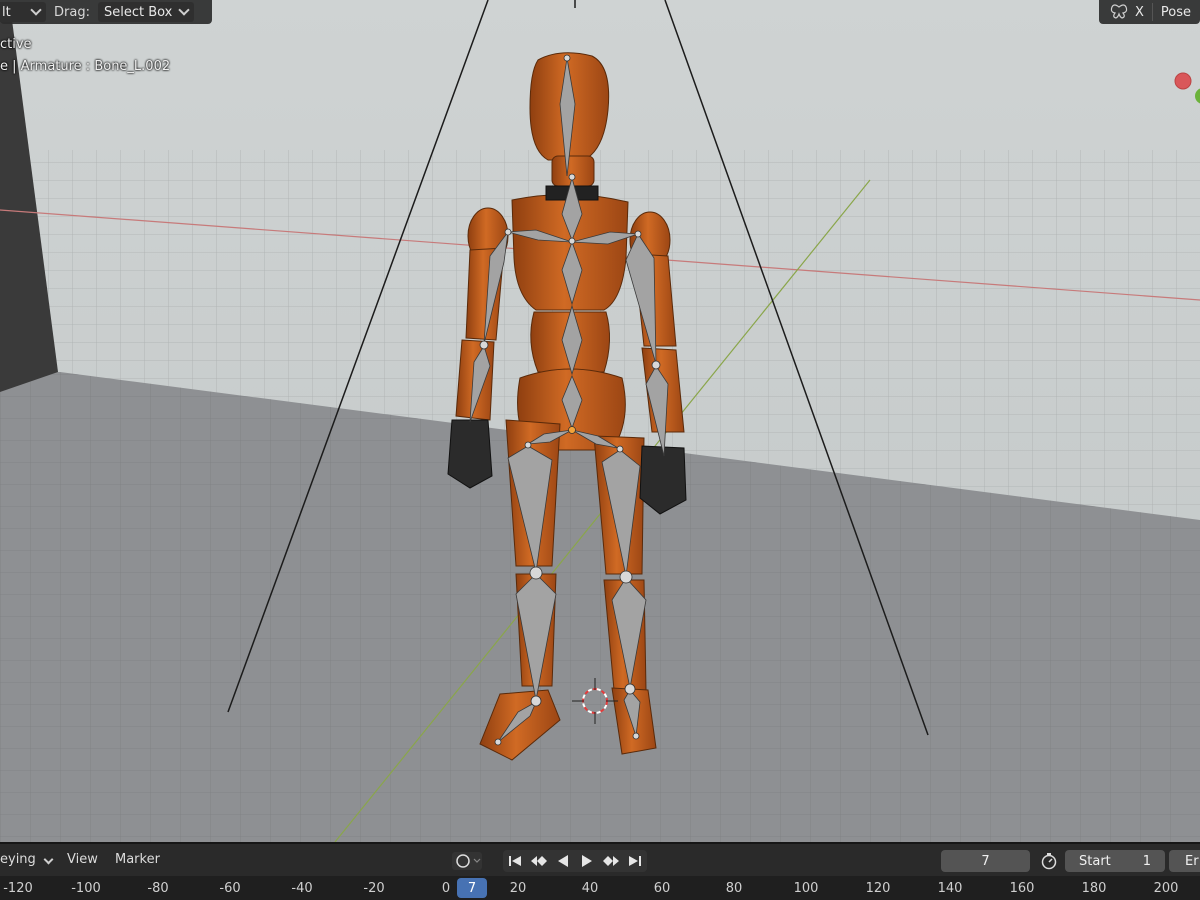 The height and width of the screenshot is (900, 1200). Describe the element at coordinates (950, 888) in the screenshot. I see `ruler-tick-label: 140` at that location.